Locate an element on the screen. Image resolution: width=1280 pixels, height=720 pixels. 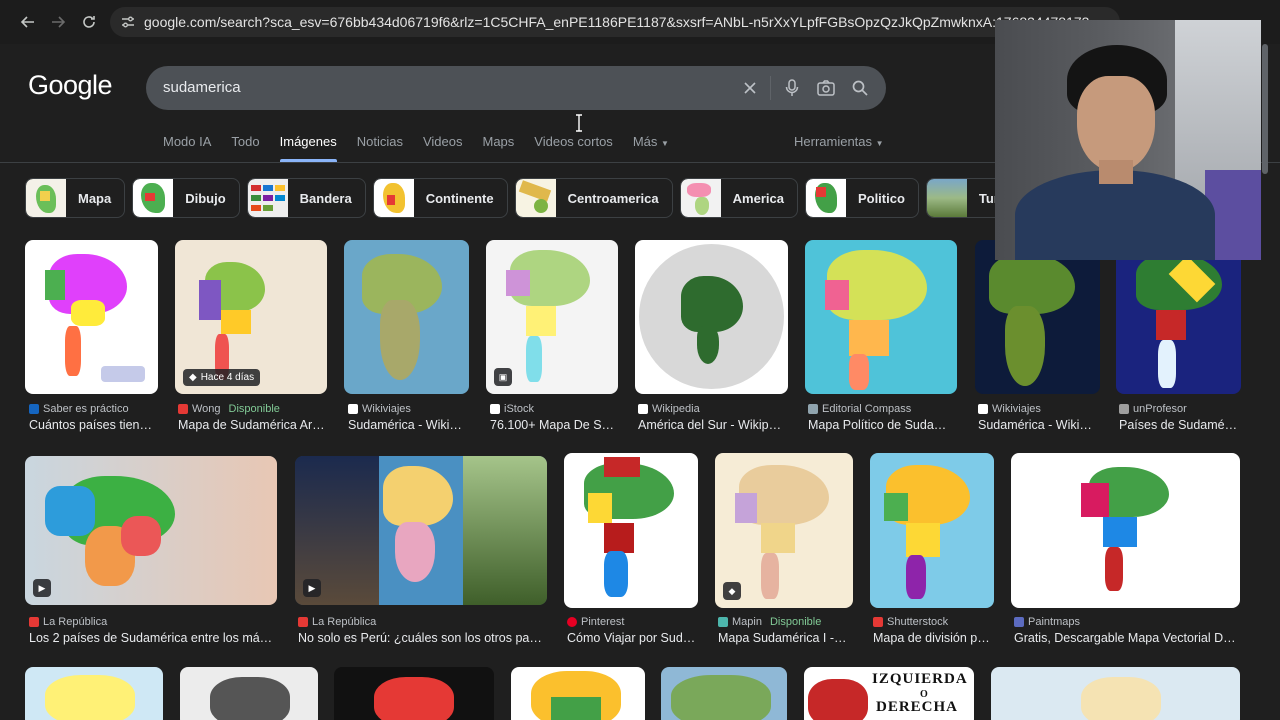
result-source: Saber es práctico is located at coordinates (79, 409).